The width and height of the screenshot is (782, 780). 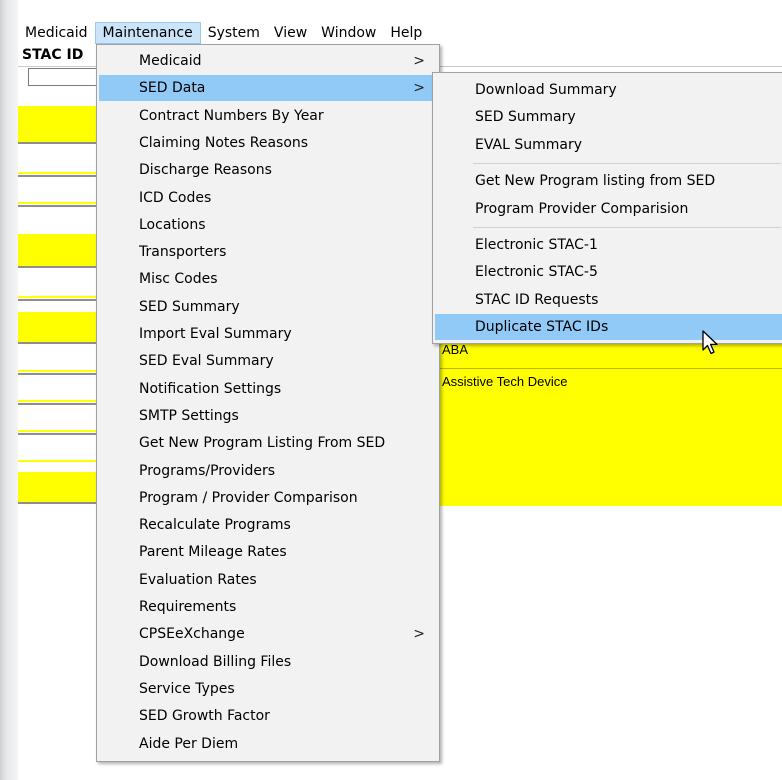 What do you see at coordinates (608, 272) in the screenshot?
I see `submenu-item-electronic-stac-5: Electronic STAC-5` at bounding box center [608, 272].